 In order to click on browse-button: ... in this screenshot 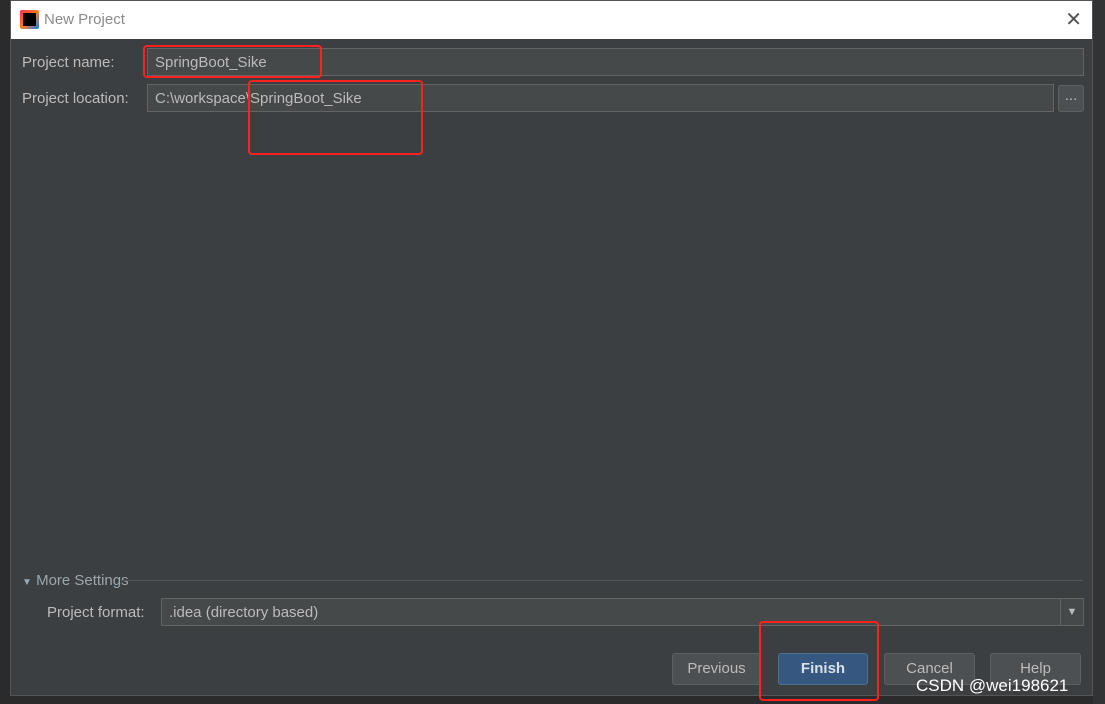, I will do `click(1071, 98)`.